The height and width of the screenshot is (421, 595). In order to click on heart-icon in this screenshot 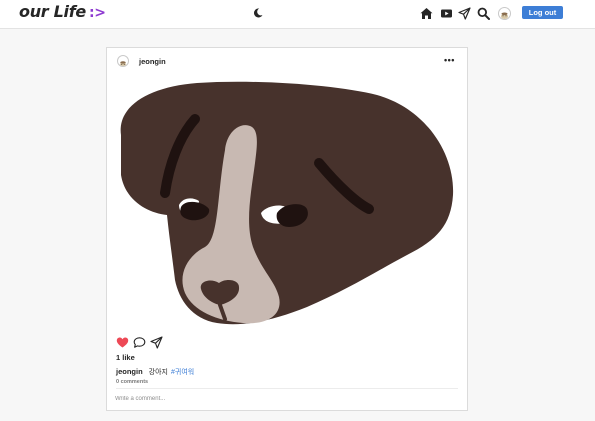, I will do `click(122, 342)`.